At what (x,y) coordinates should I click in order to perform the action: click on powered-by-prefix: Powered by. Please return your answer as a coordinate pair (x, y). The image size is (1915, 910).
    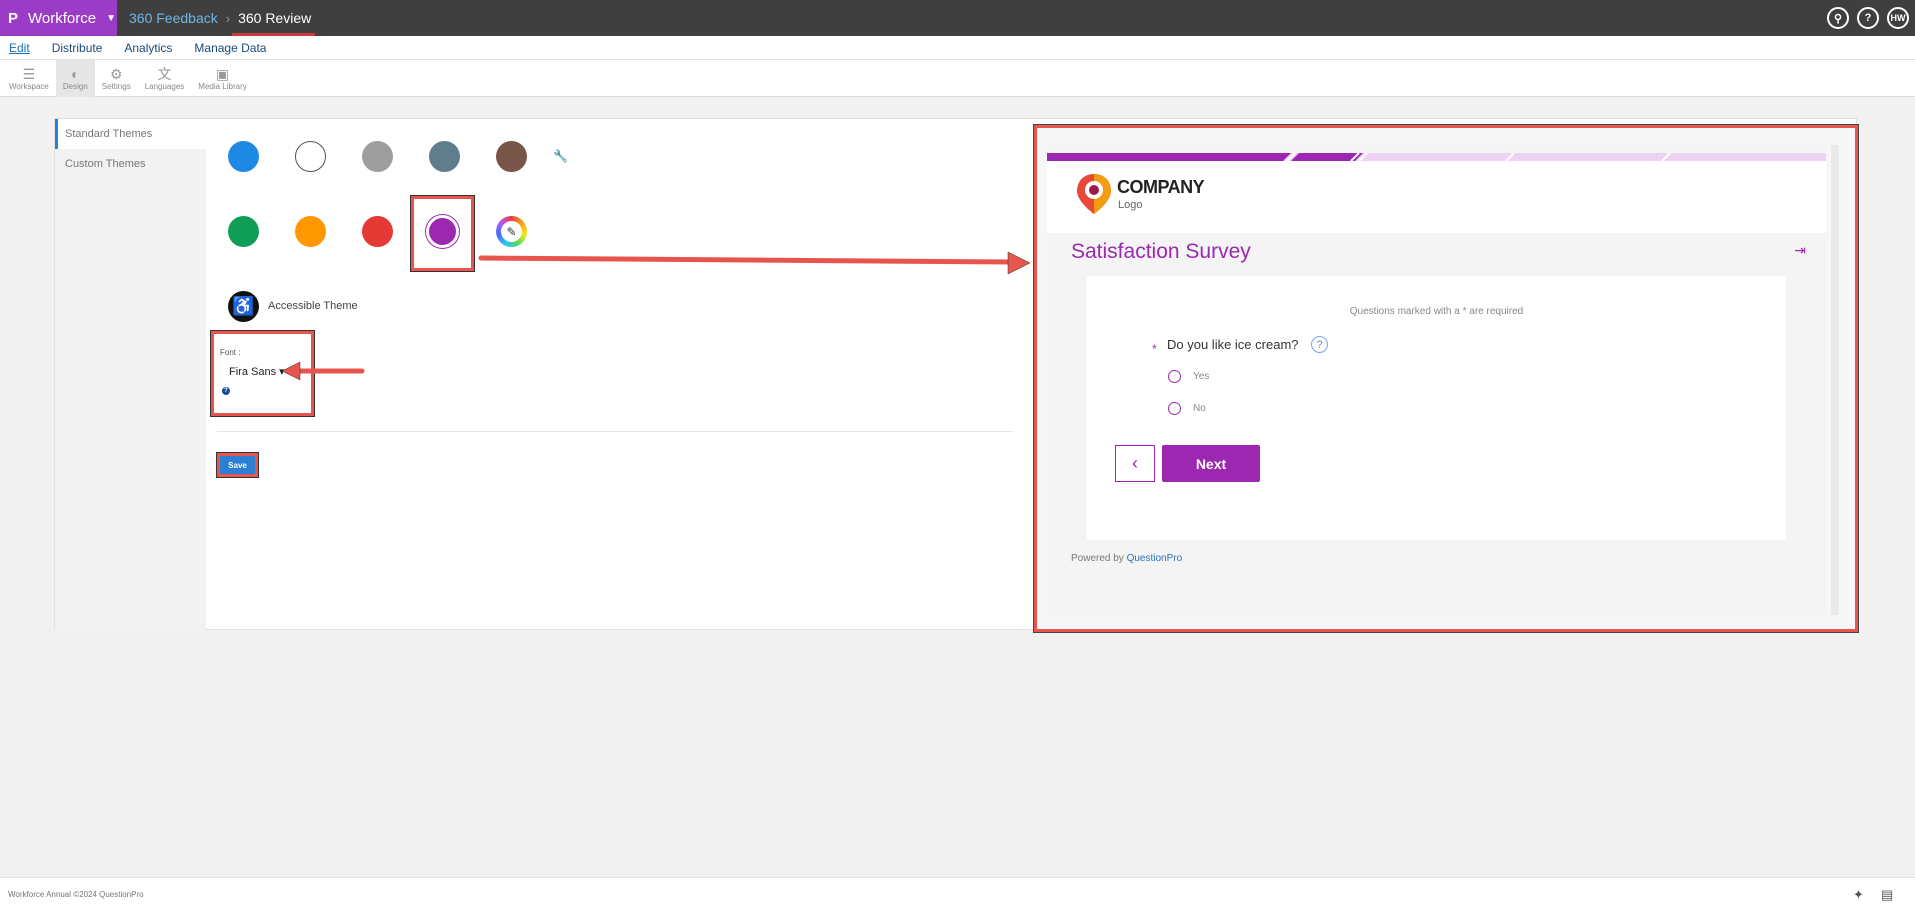
    Looking at the image, I should click on (1097, 558).